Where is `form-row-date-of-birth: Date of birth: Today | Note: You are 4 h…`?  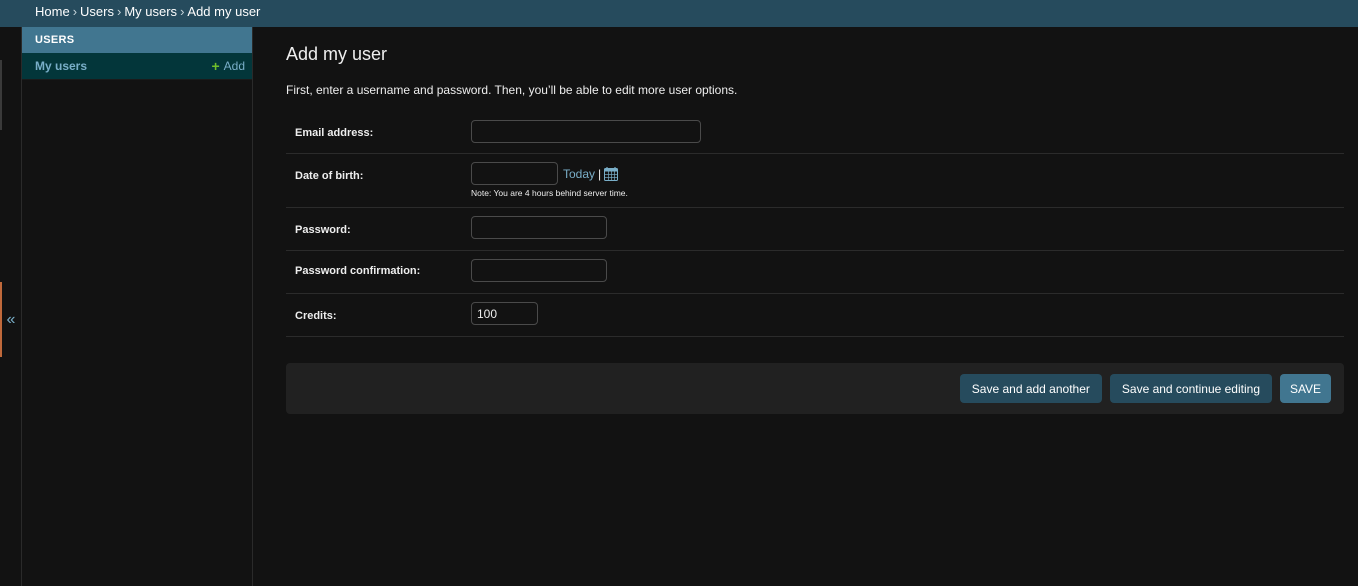 form-row-date-of-birth: Date of birth: Today | Note: You are 4 h… is located at coordinates (815, 181).